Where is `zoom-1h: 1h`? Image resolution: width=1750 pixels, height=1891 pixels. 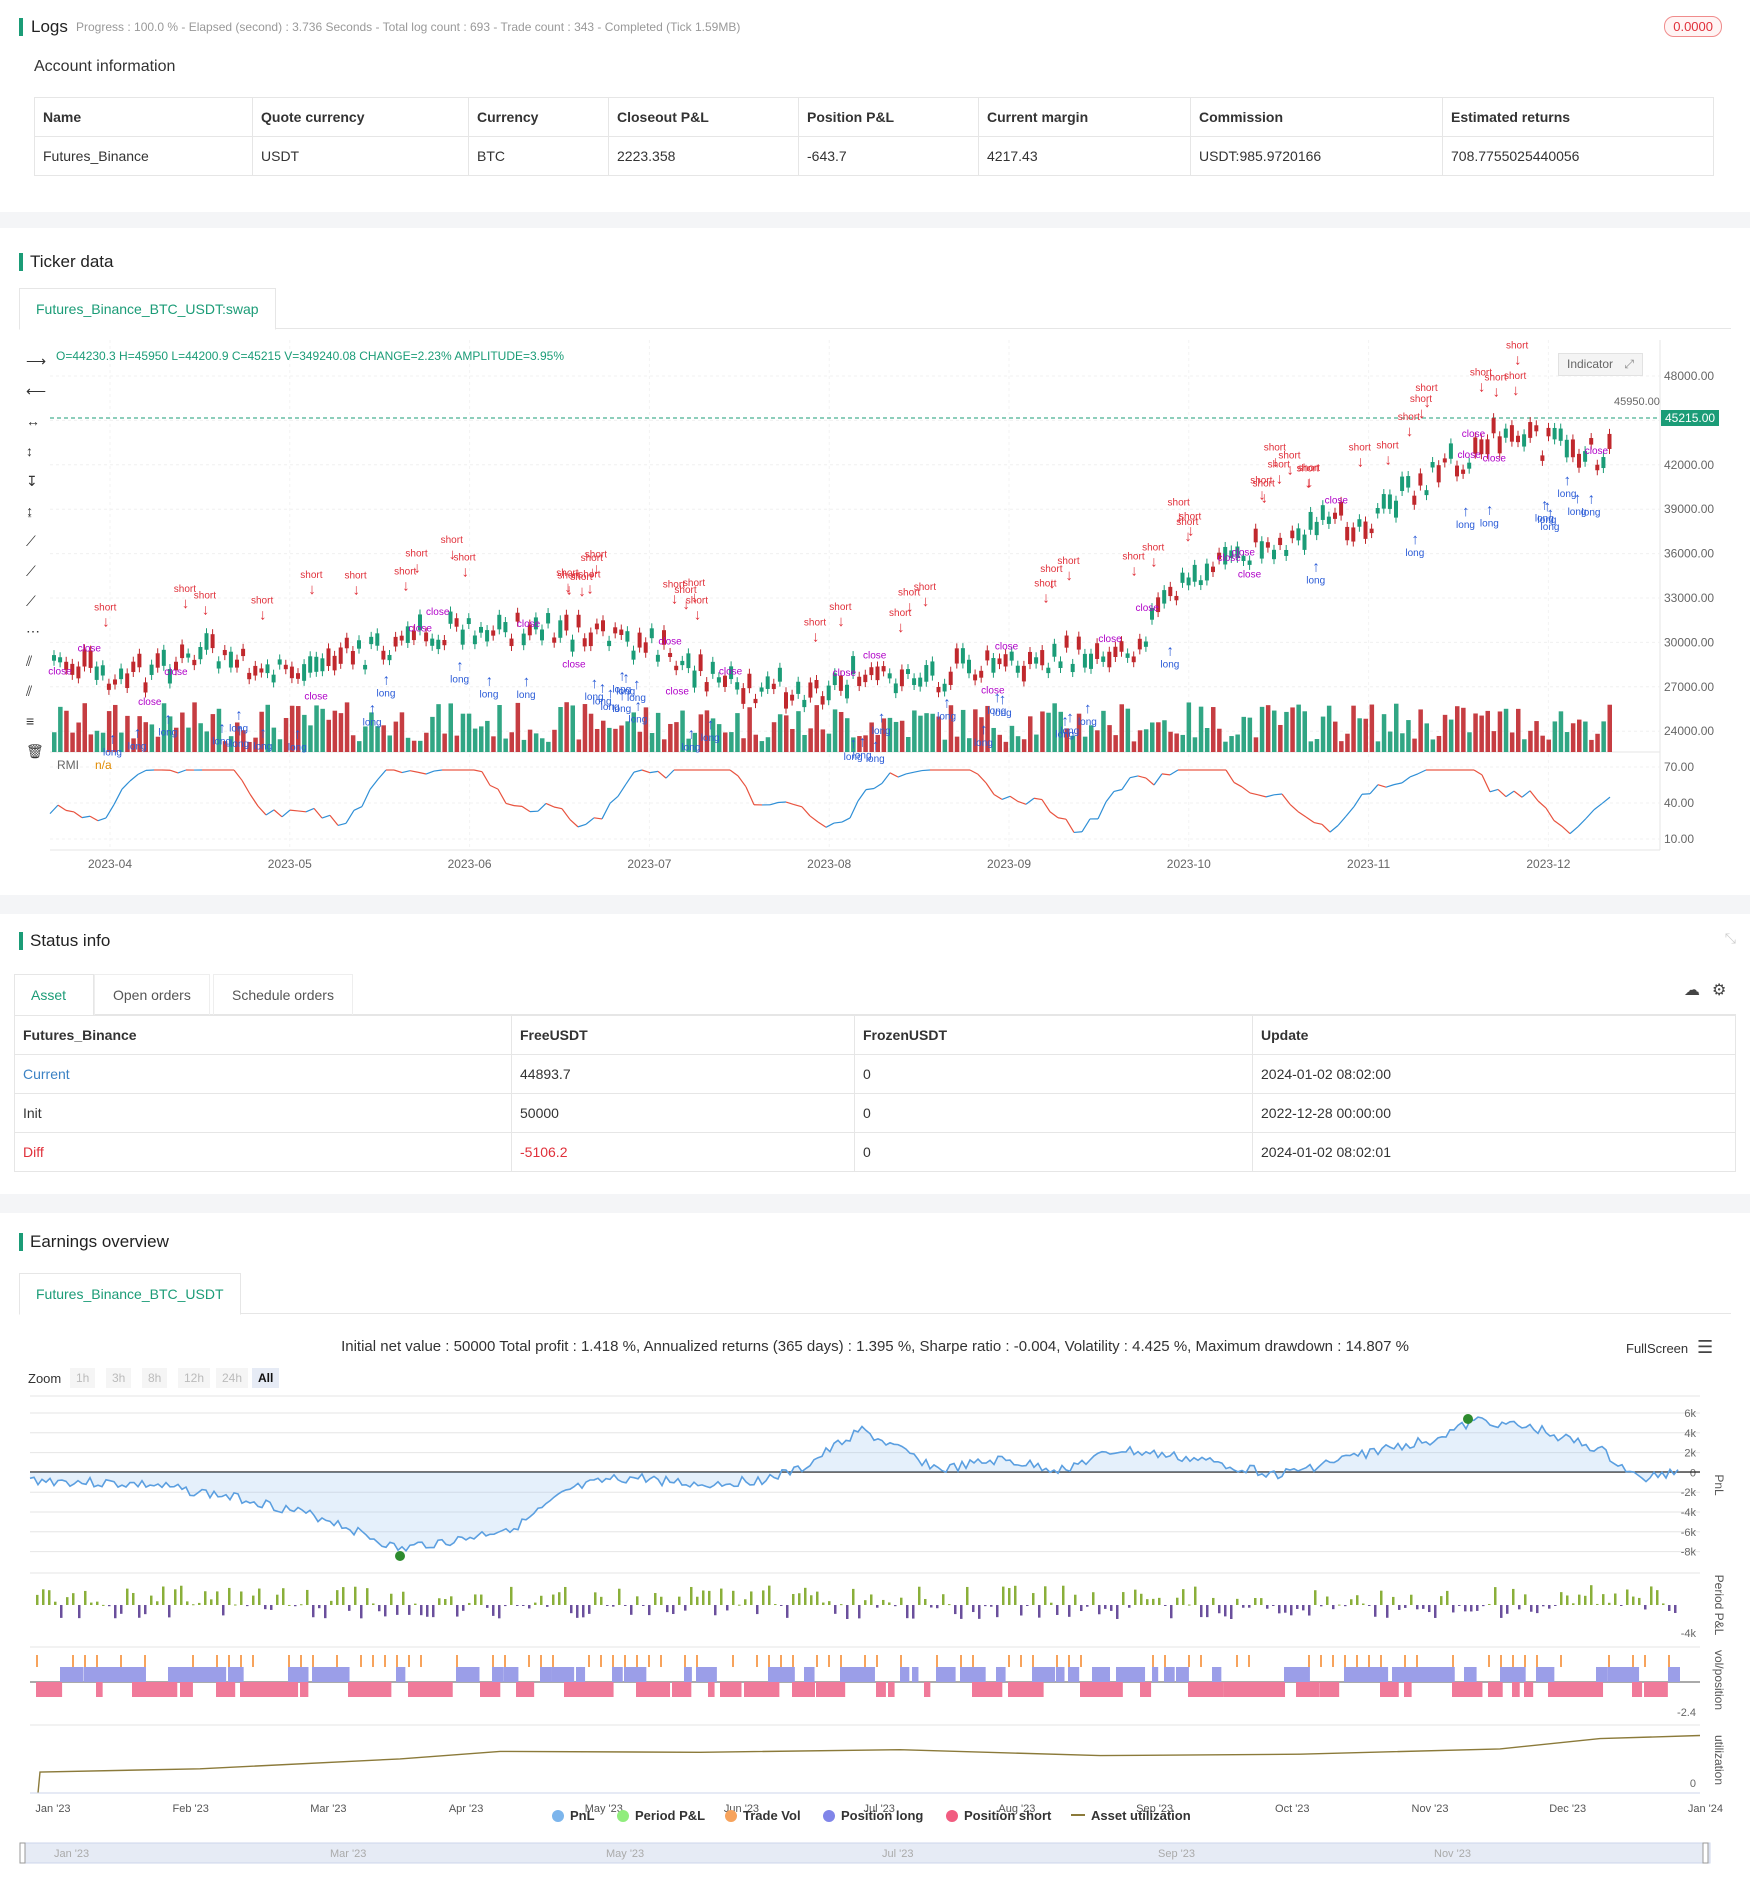 zoom-1h: 1h is located at coordinates (83, 1378).